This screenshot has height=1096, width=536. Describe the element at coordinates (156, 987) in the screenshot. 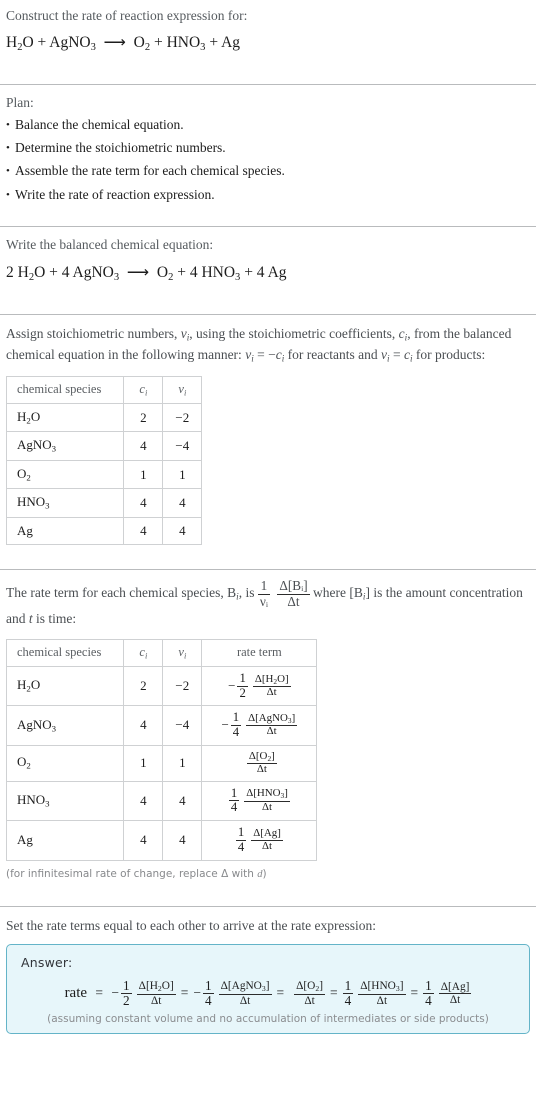

I see `delta-concentration: Δ[H2O]` at that location.